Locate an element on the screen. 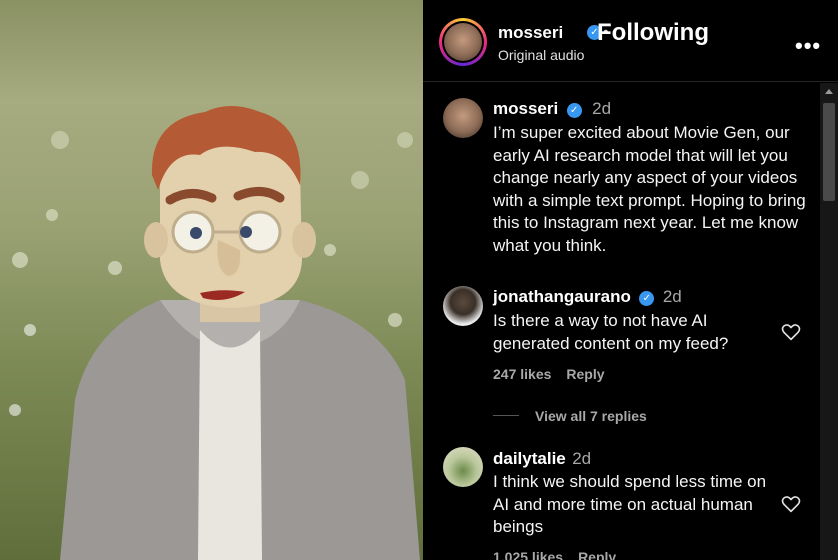 This screenshot has width=838, height=560. comments-scrollbar is located at coordinates (829, 321).